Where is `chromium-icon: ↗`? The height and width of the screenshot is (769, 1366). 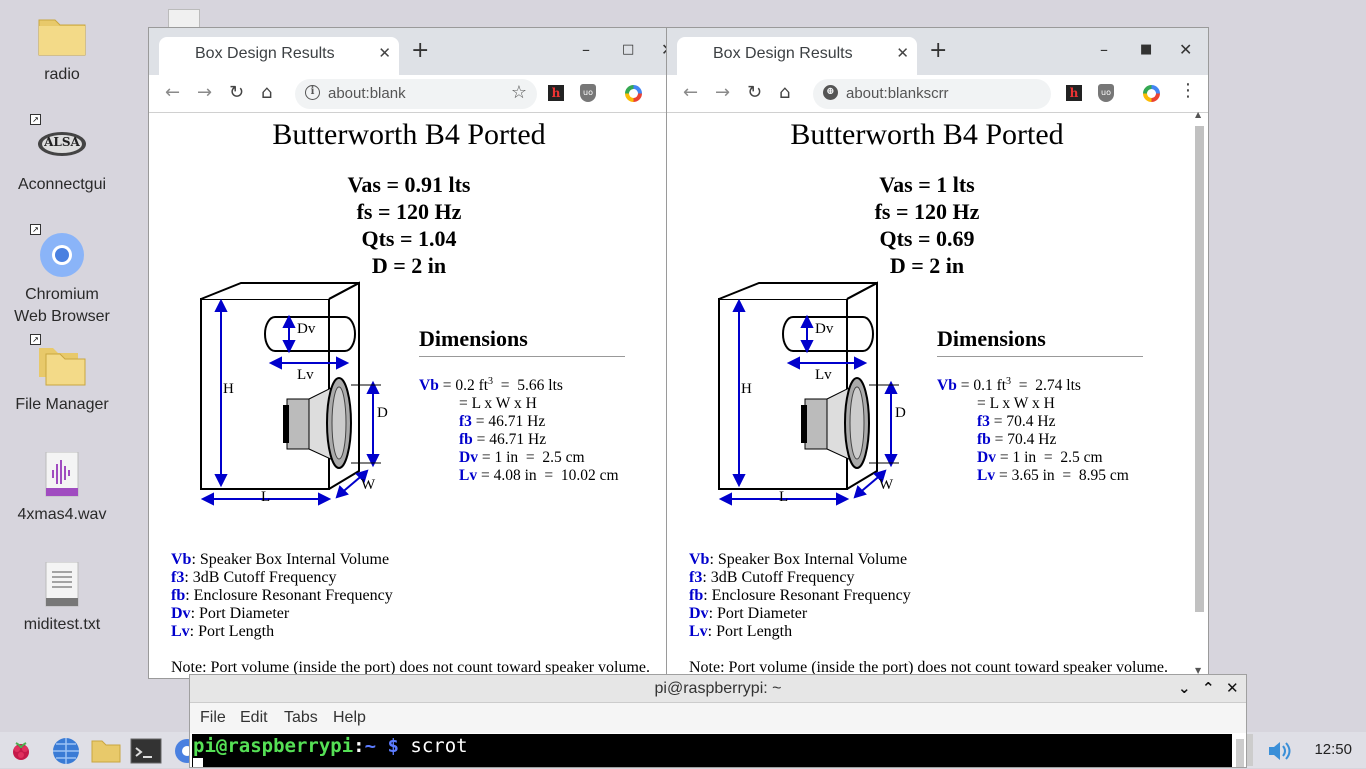 chromium-icon: ↗ is located at coordinates (59, 251).